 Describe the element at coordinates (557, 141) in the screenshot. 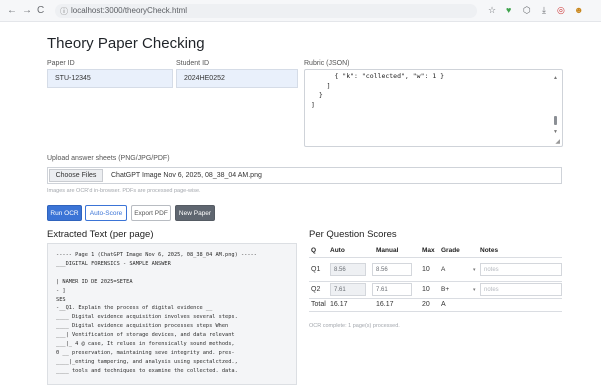

I see `resize-grip-icon: ◢` at that location.